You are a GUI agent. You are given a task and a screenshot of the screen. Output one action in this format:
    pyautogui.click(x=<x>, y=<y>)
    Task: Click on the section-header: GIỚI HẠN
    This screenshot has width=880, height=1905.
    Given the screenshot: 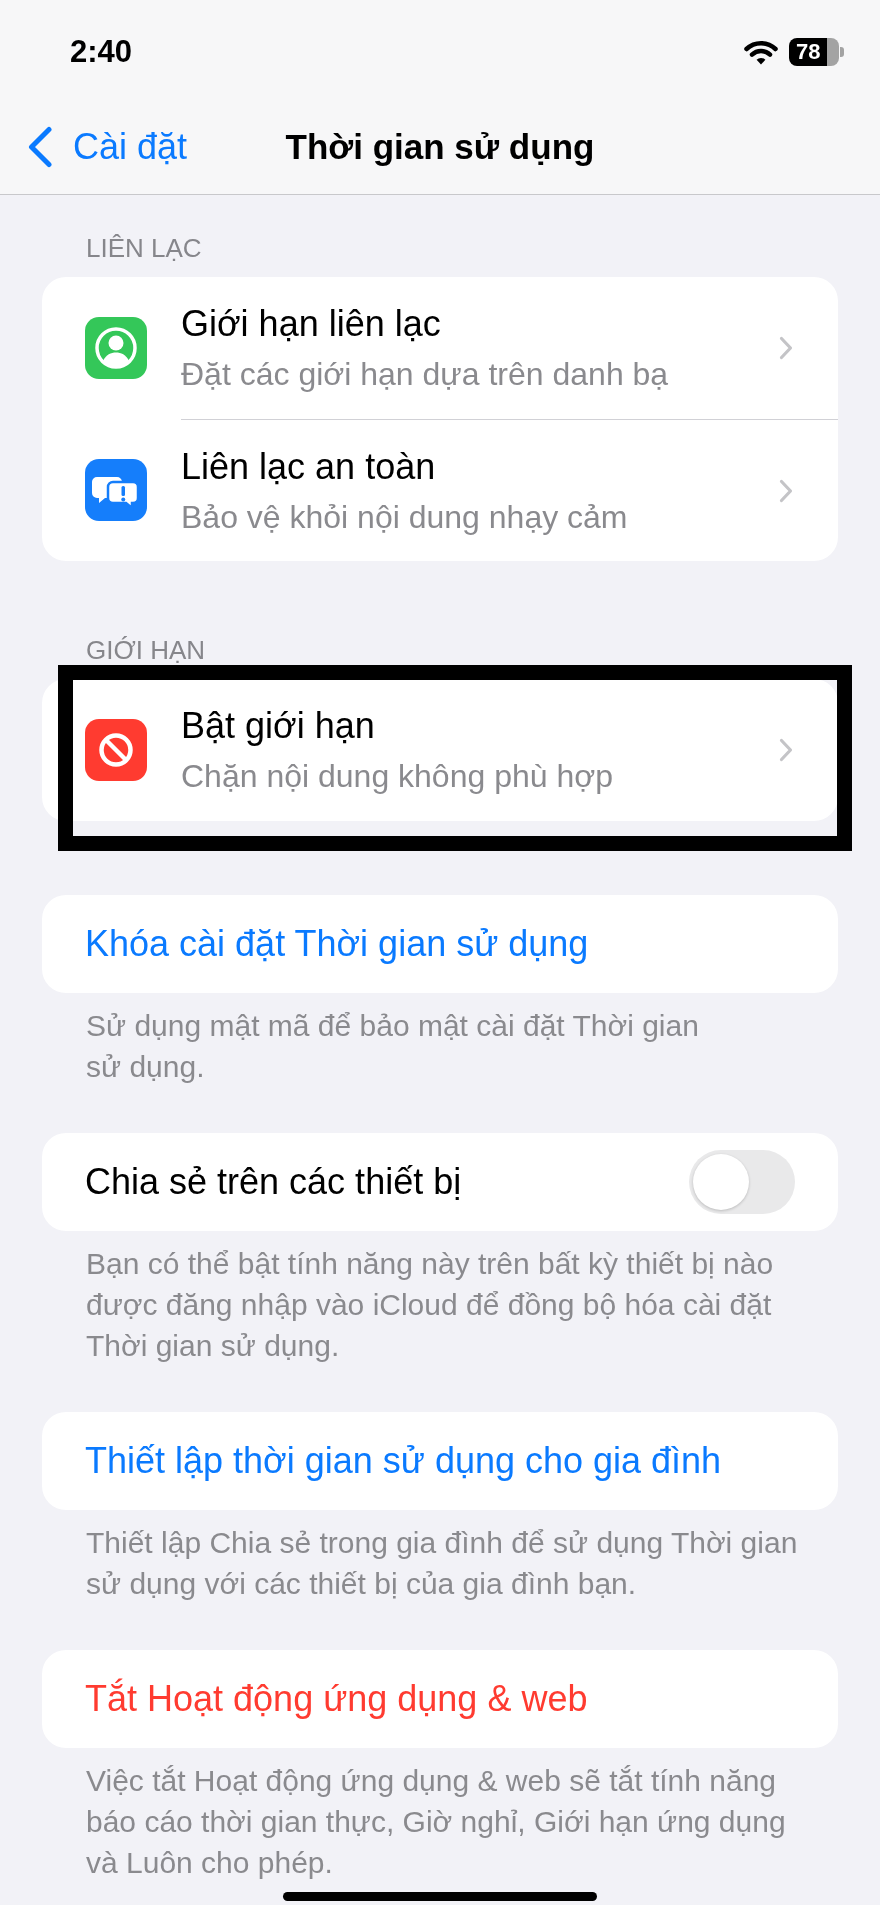 What is the action you would take?
    pyautogui.click(x=146, y=650)
    